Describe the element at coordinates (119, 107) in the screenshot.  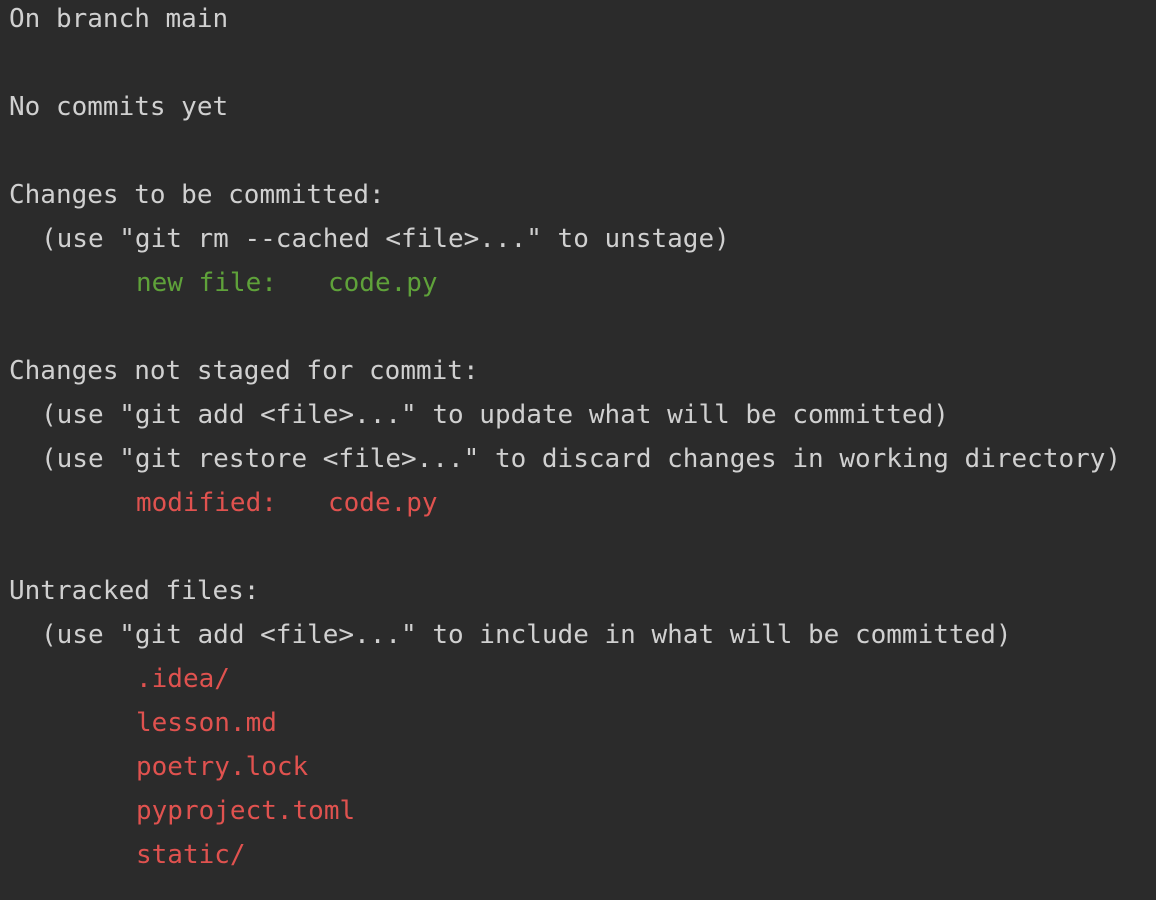
I see `commits-line: No commits yet` at that location.